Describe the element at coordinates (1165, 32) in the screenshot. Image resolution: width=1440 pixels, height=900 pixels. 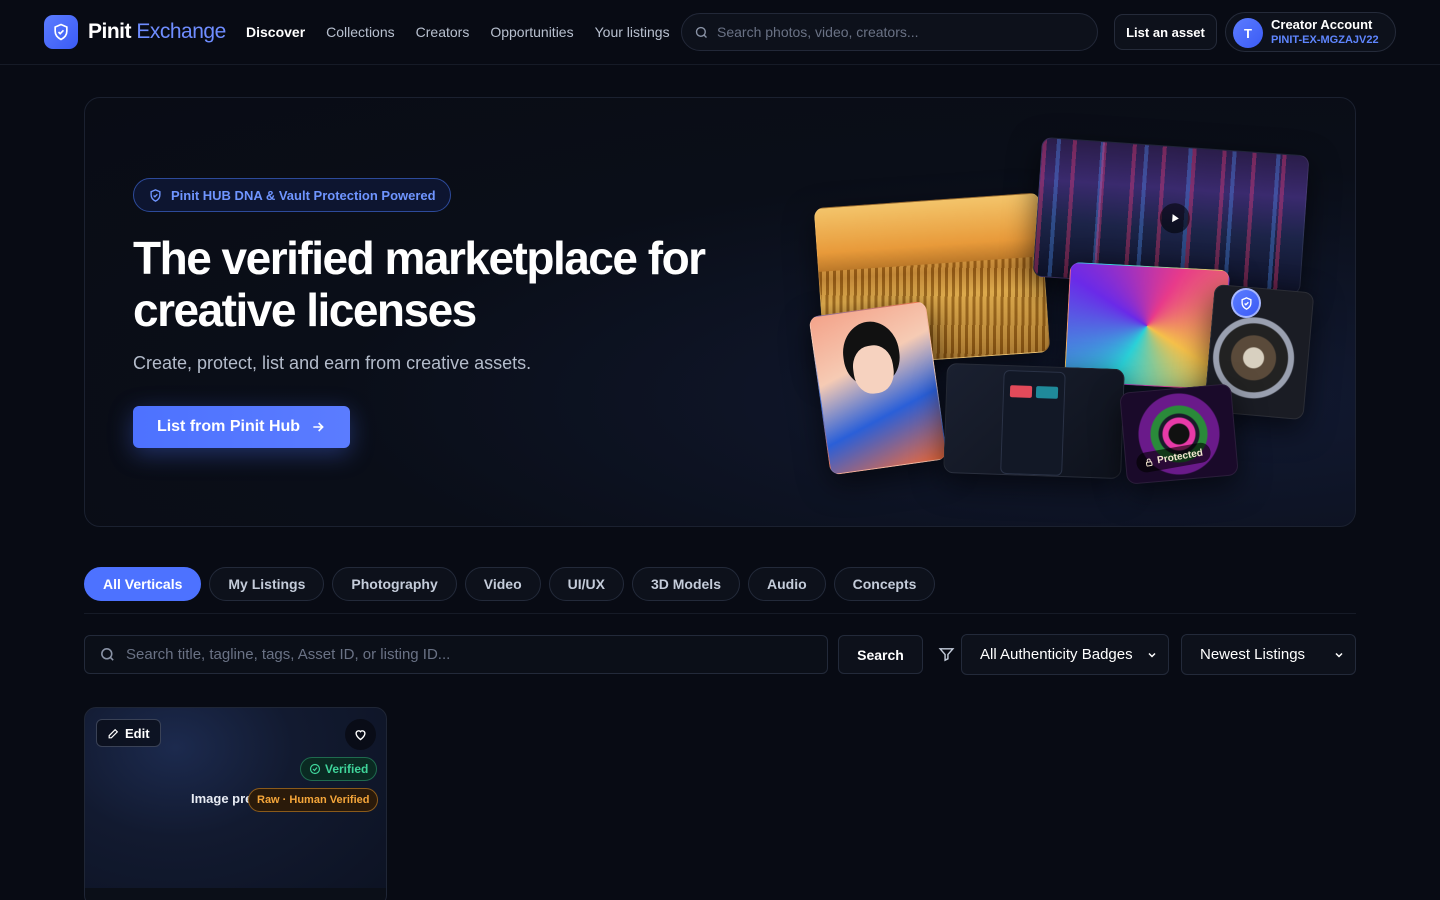
I see `list-asset-button: List an asset` at that location.